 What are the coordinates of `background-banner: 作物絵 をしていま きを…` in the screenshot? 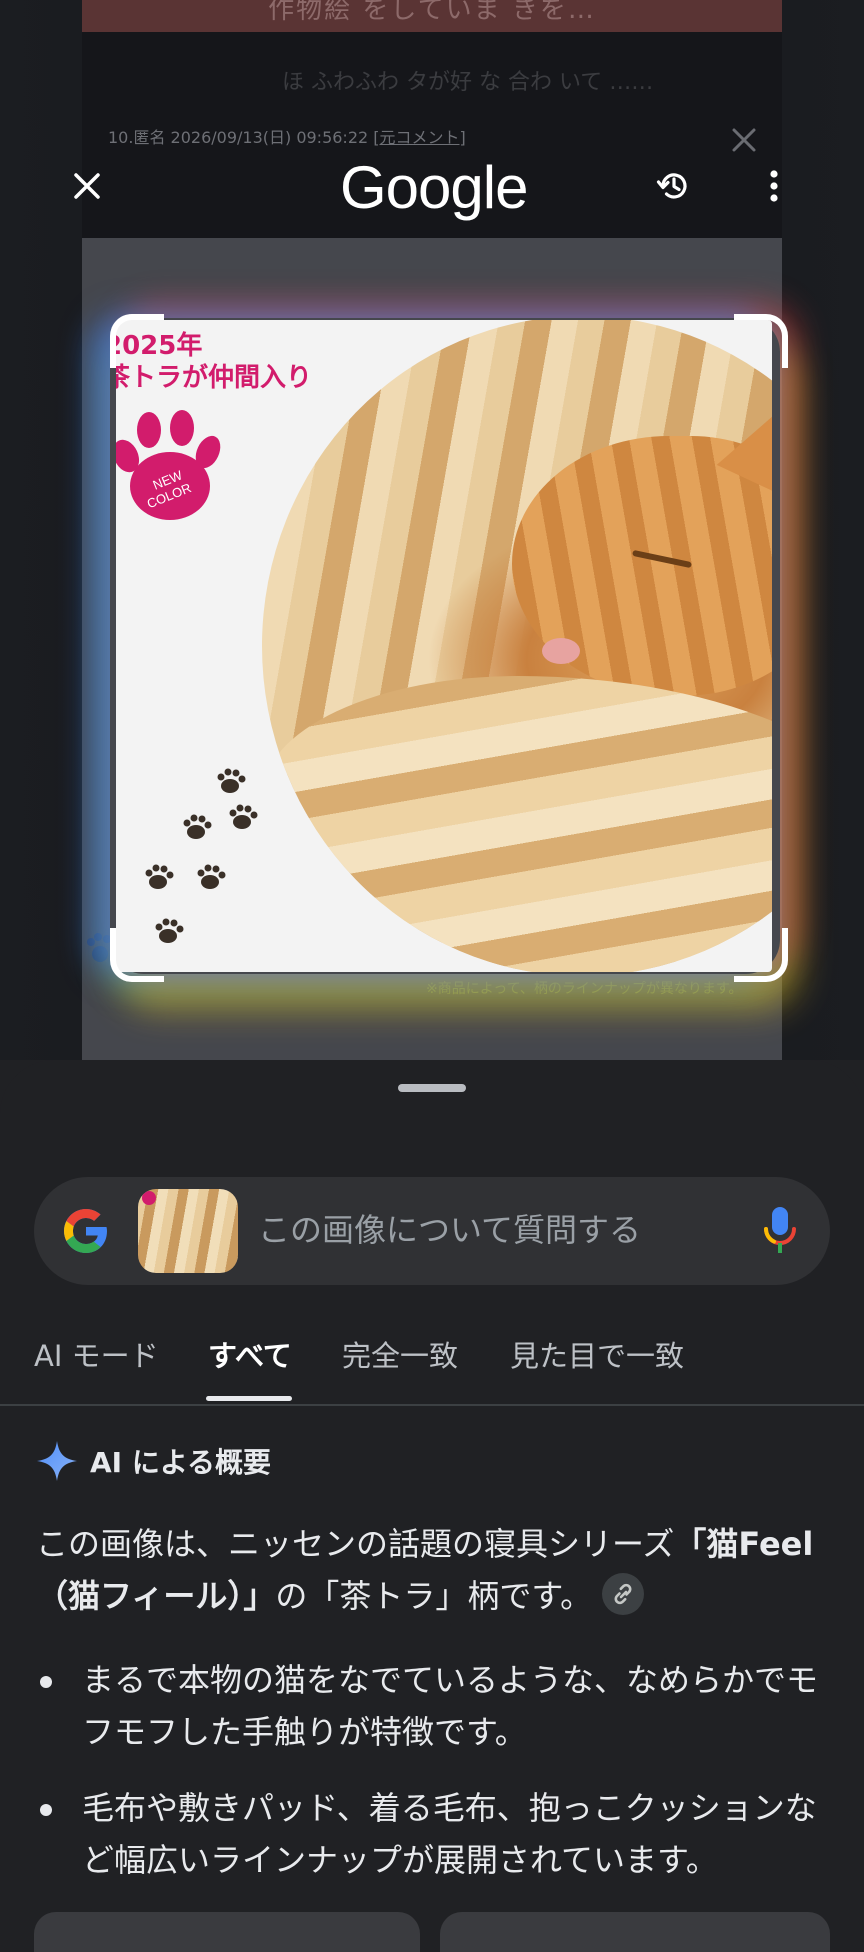 It's located at (432, 16).